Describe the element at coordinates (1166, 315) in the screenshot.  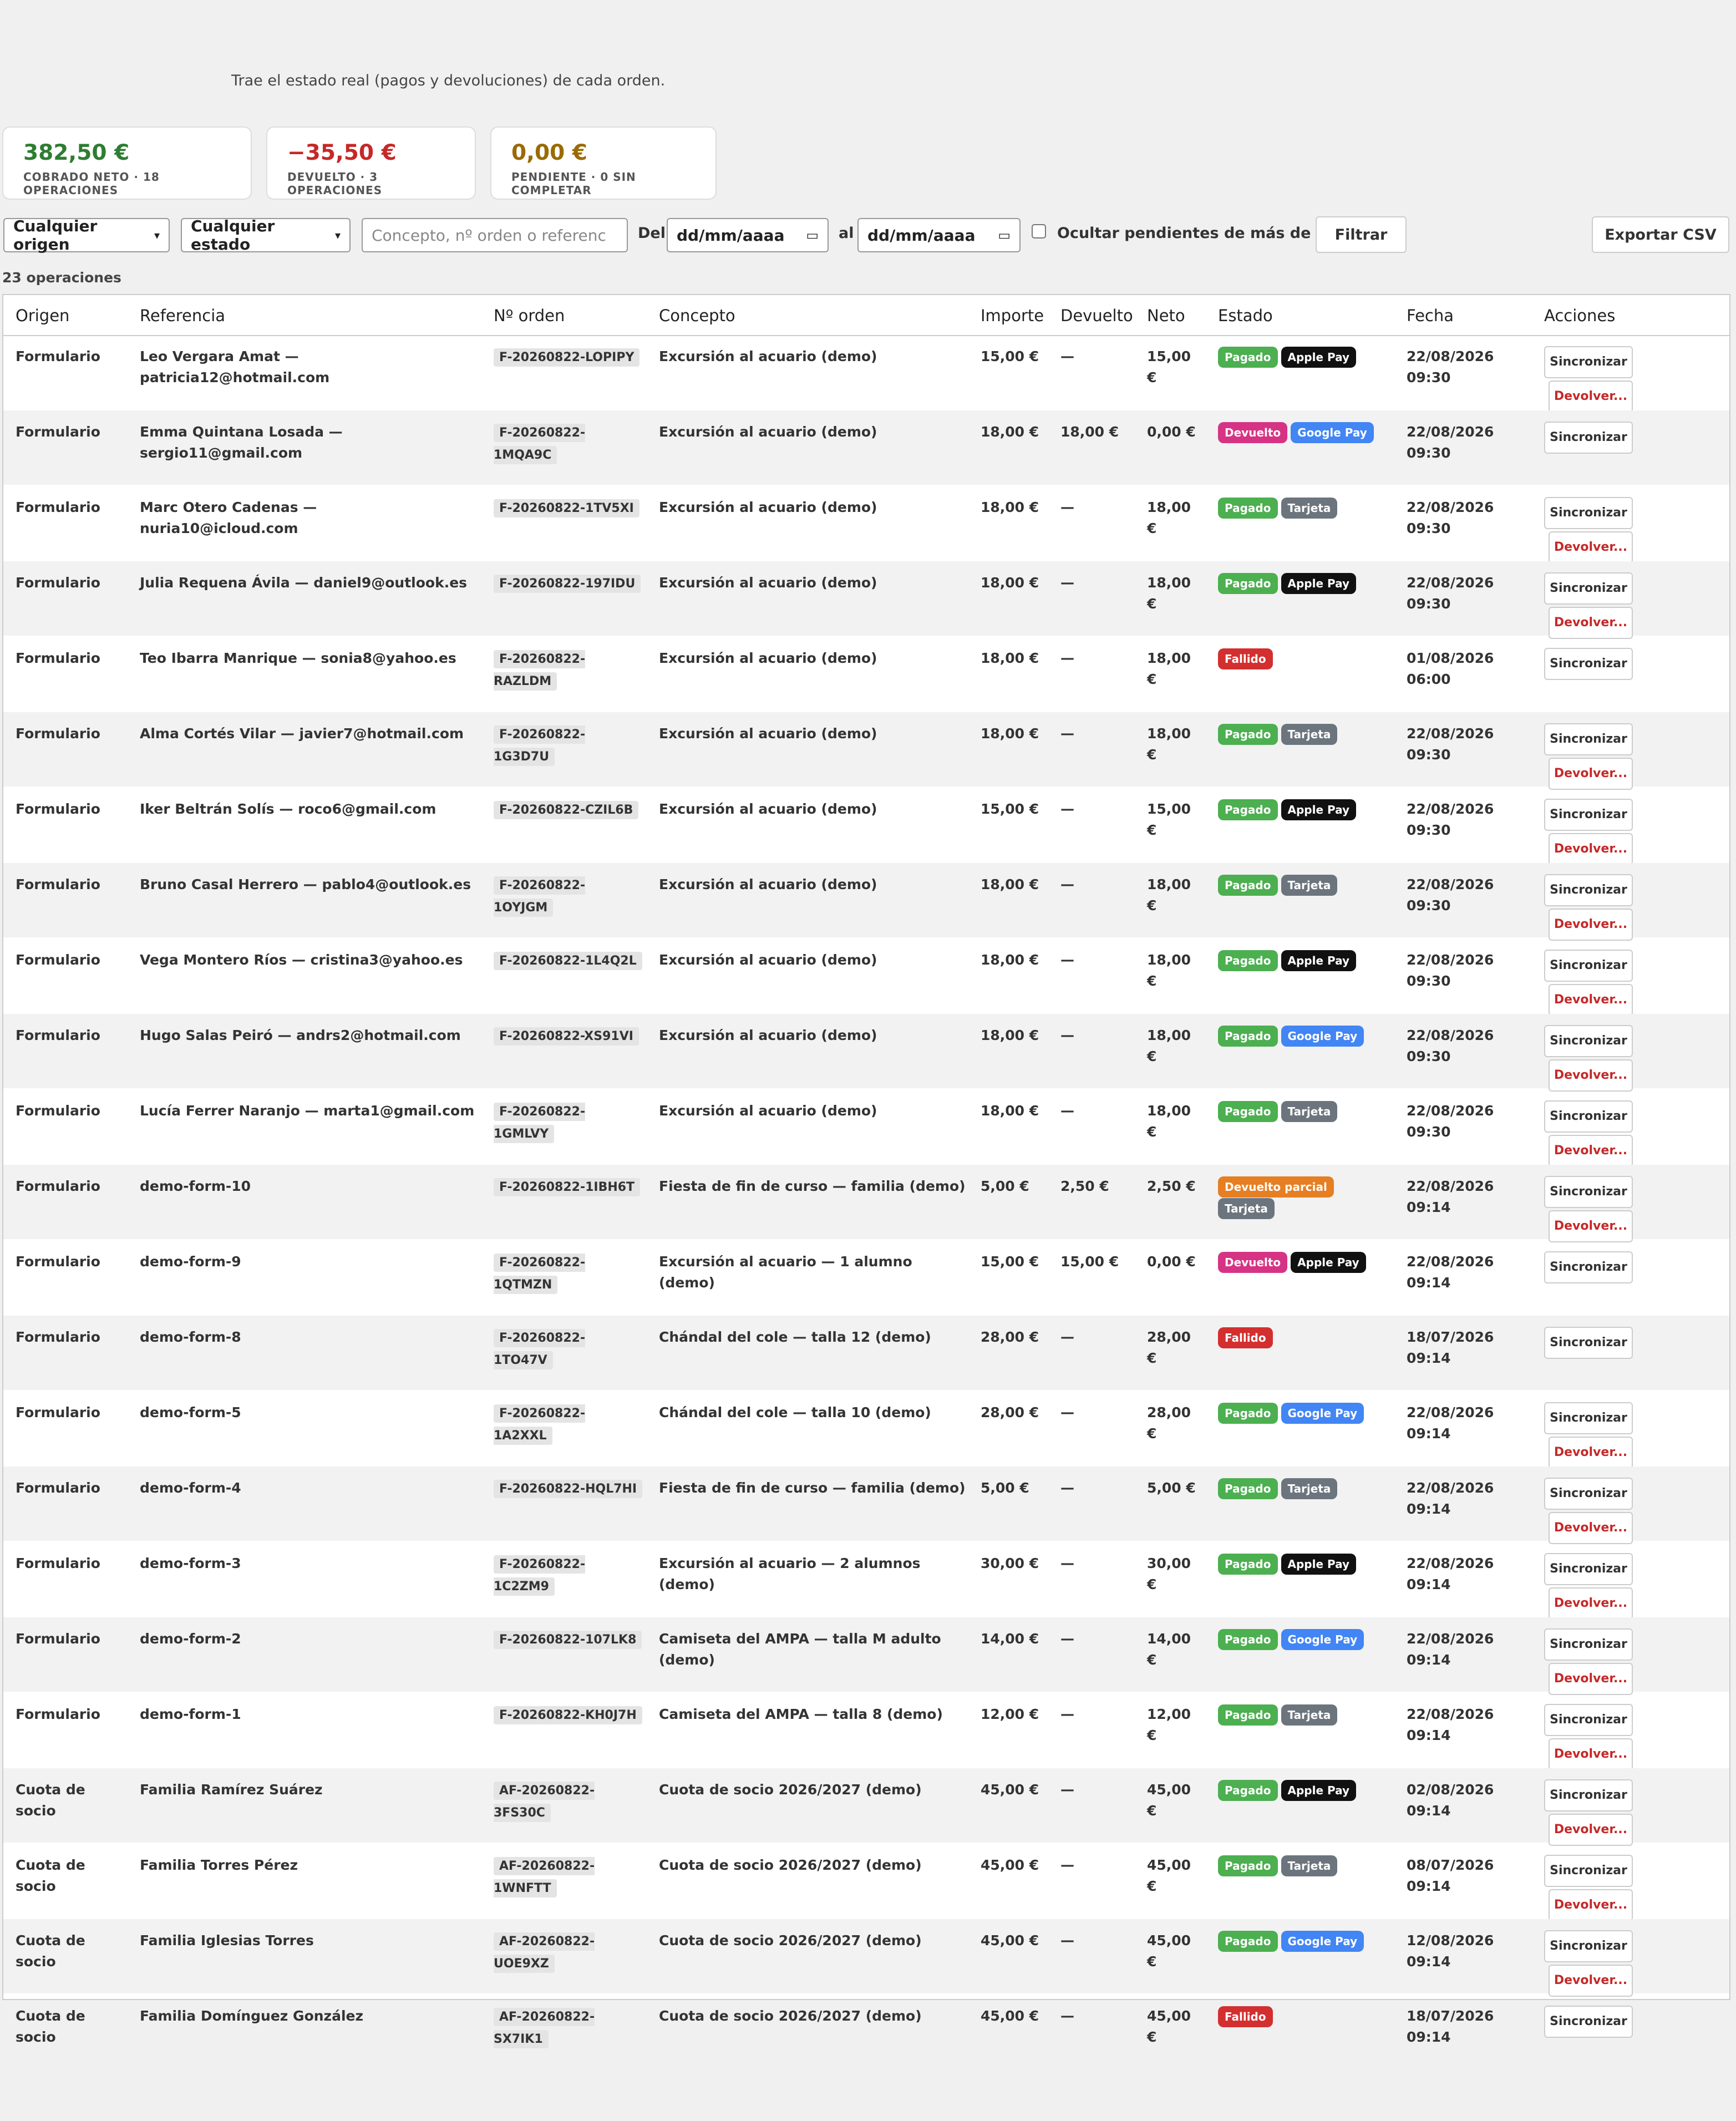
I see `col-neto: Neto` at that location.